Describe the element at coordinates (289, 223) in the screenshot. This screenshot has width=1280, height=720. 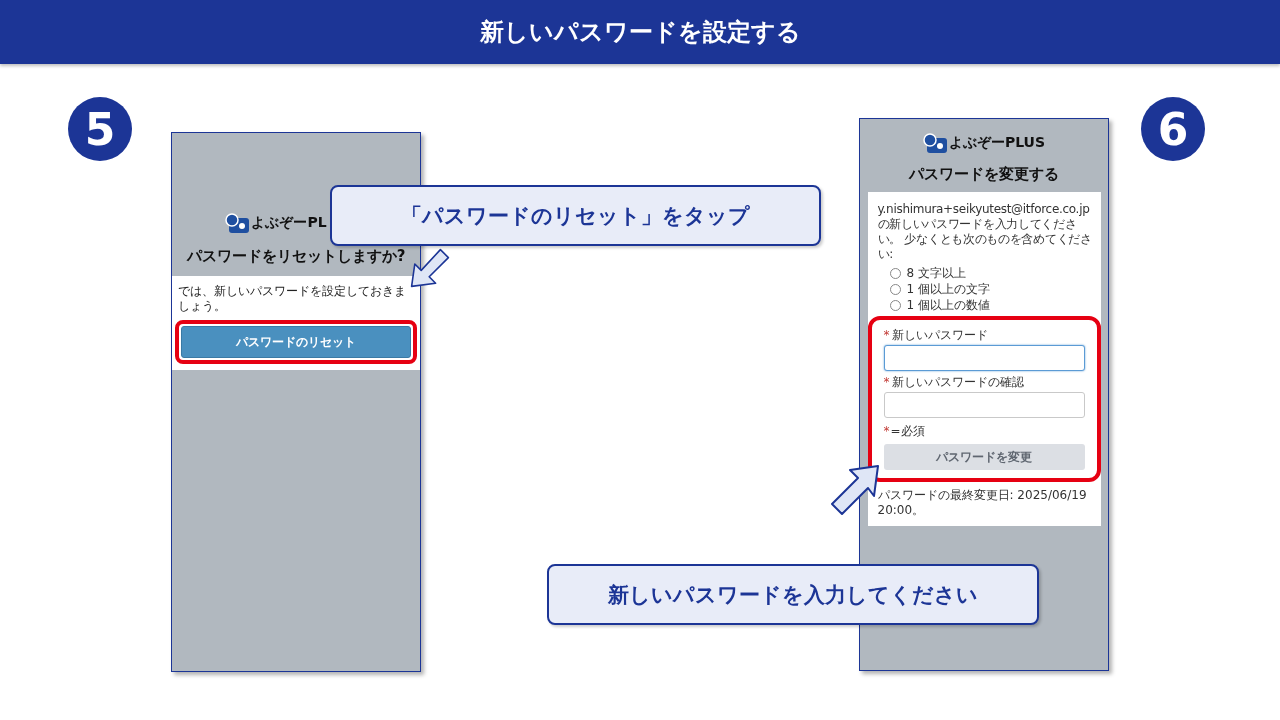
I see `brand-name: よぶぞーPL` at that location.